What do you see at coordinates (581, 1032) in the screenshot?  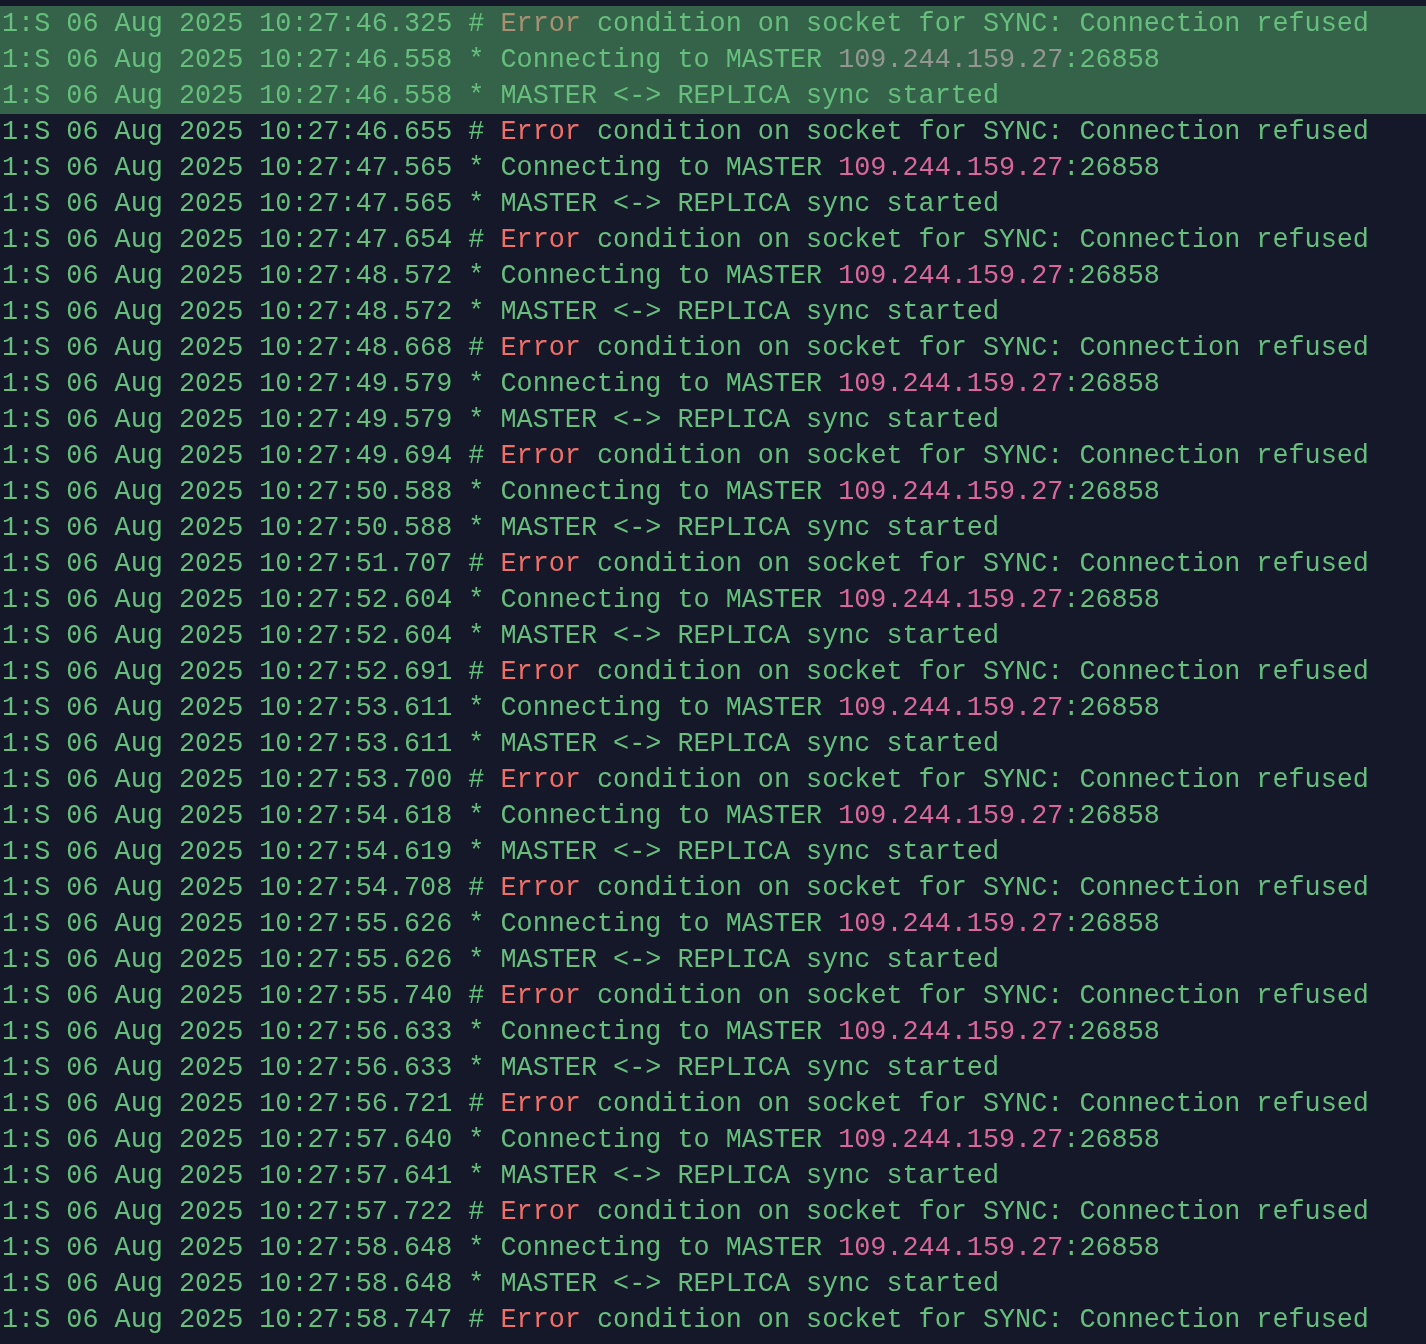 I see `log-line: 1:S 06 Aug 2025 10:27:56.633 * Connecting to MASTER 109.244.159.27:26858` at bounding box center [581, 1032].